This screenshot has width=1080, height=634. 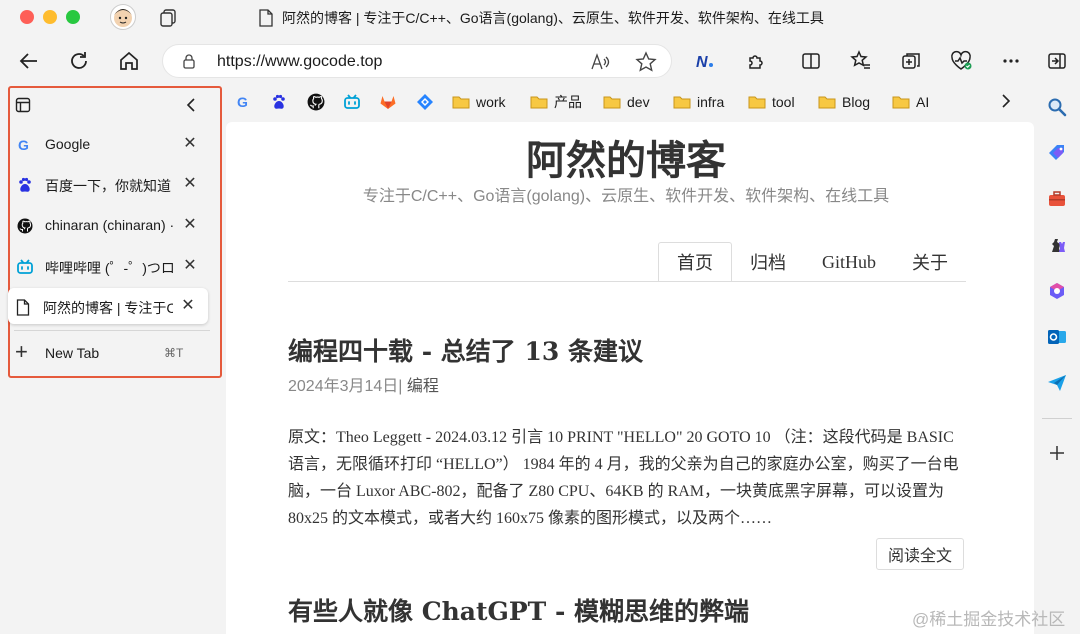 I want to click on shopping-tag-icon, so click(x=1057, y=153).